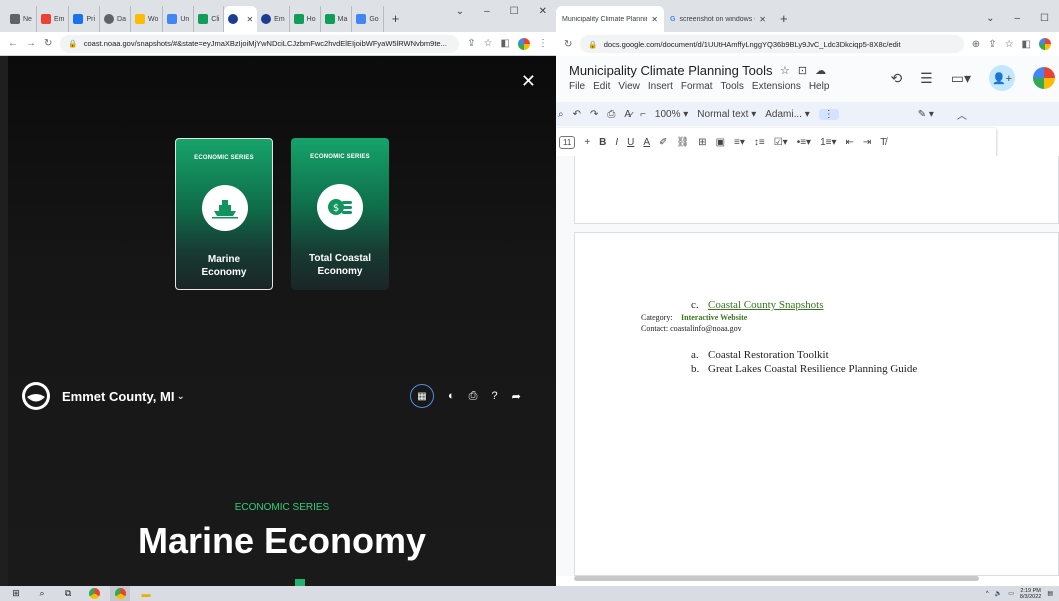 The height and width of the screenshot is (601, 1059). What do you see at coordinates (819, 86) in the screenshot?
I see `menu-help: Help` at bounding box center [819, 86].